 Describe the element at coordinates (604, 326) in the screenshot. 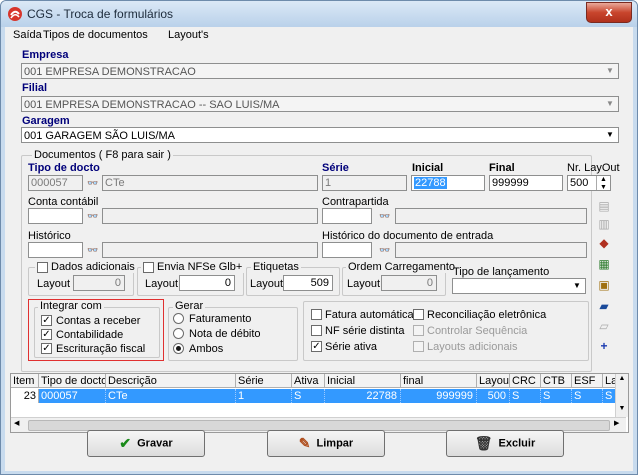

I see `print-disabled-icon: ▱` at that location.